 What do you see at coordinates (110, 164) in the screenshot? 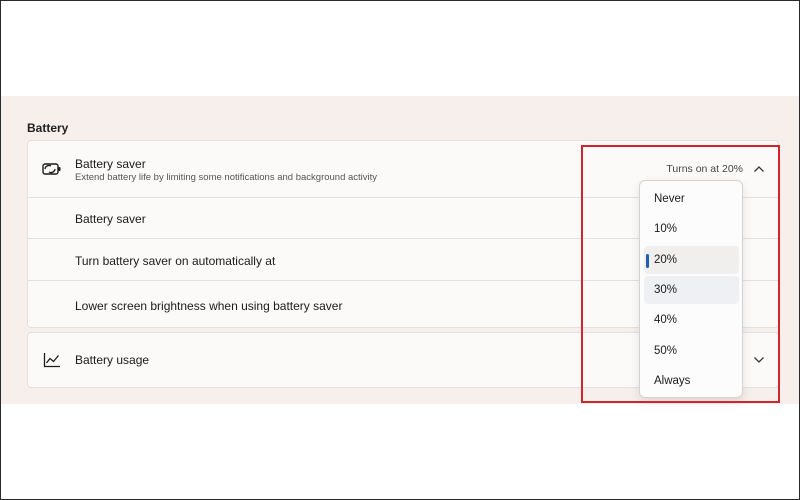
I see `battery-saver-title: Battery saver` at bounding box center [110, 164].